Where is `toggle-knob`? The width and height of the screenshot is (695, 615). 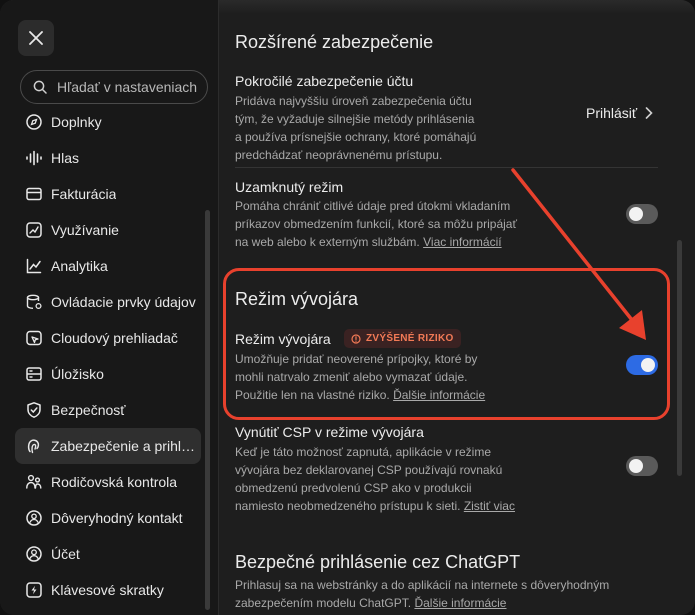
toggle-knob is located at coordinates (636, 466).